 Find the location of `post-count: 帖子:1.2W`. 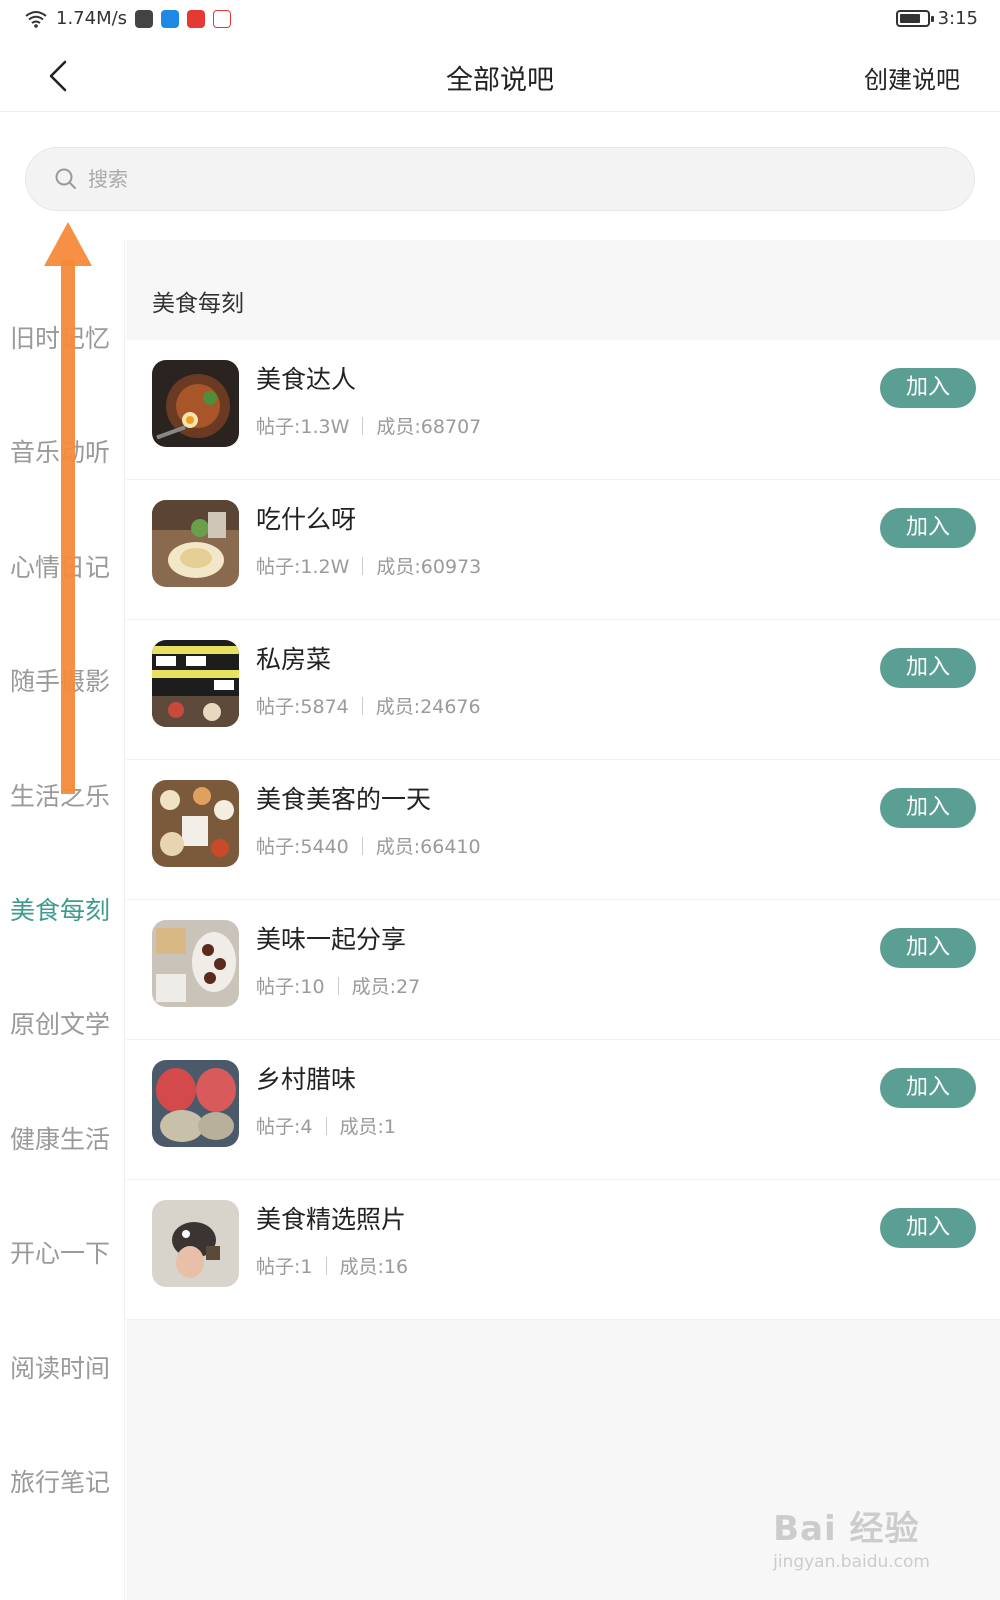

post-count: 帖子:1.2W is located at coordinates (303, 567).